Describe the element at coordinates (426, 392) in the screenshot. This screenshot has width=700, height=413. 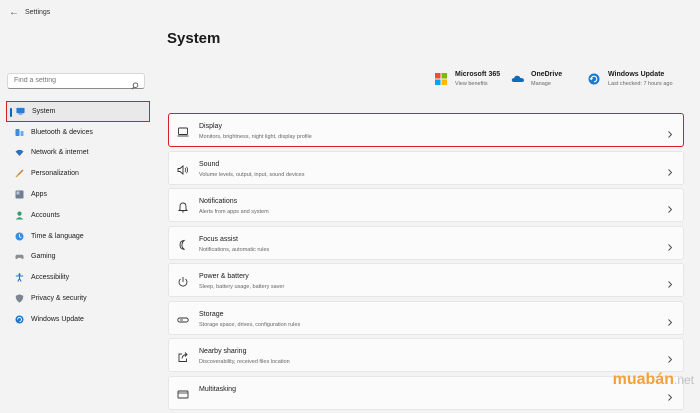
I see `card-multitasking: Multitasking` at that location.